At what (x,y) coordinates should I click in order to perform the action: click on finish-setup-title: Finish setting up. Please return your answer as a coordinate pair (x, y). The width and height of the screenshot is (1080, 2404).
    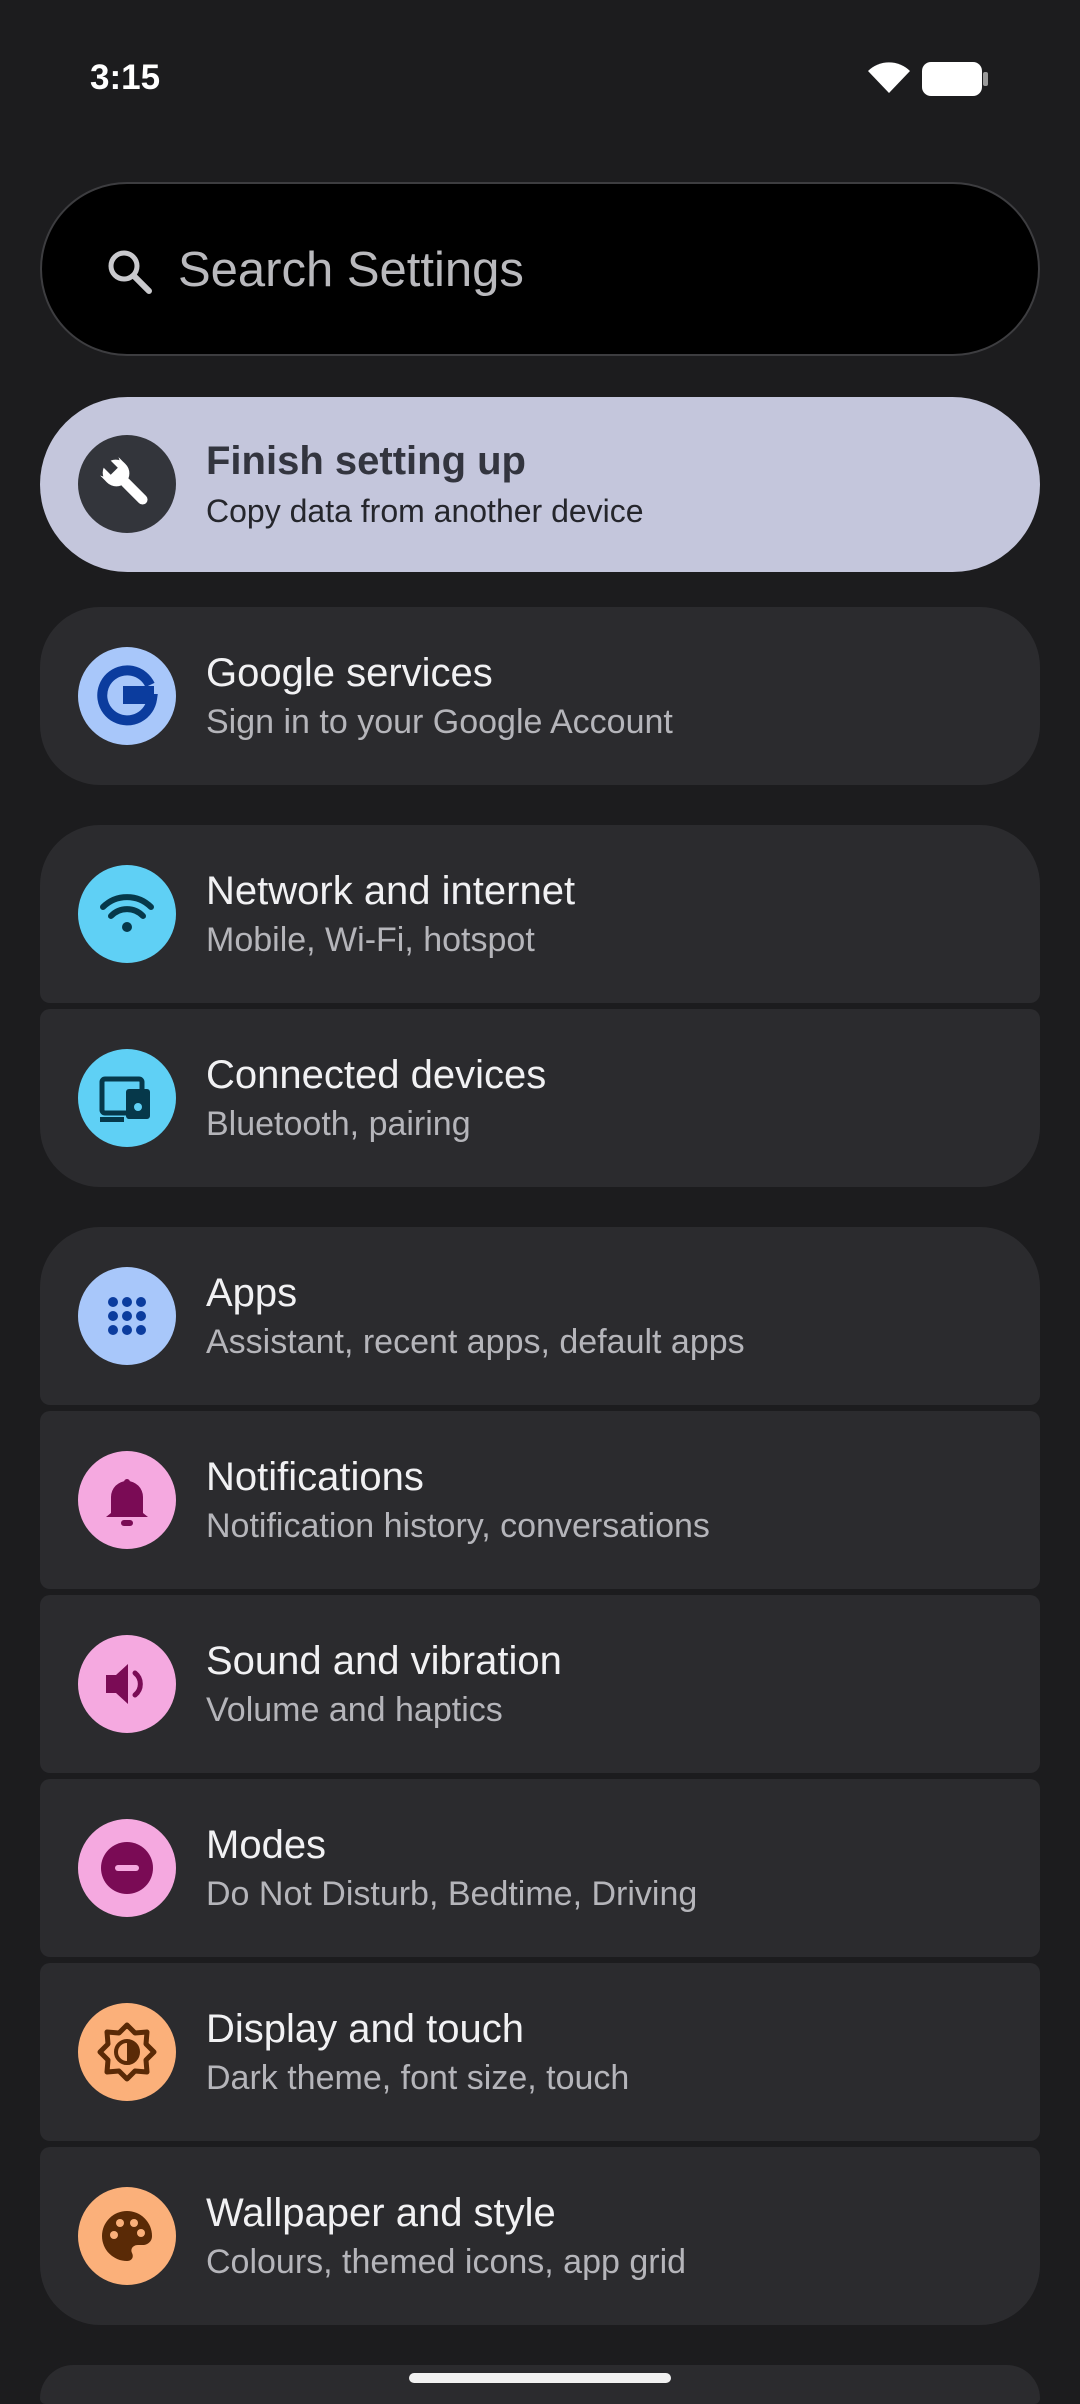
    Looking at the image, I should click on (366, 461).